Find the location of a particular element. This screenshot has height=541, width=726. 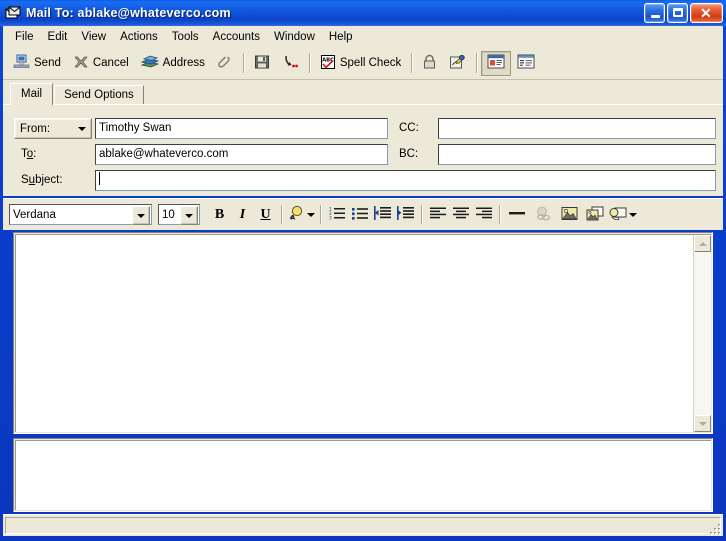

insert-image-button is located at coordinates (569, 214).